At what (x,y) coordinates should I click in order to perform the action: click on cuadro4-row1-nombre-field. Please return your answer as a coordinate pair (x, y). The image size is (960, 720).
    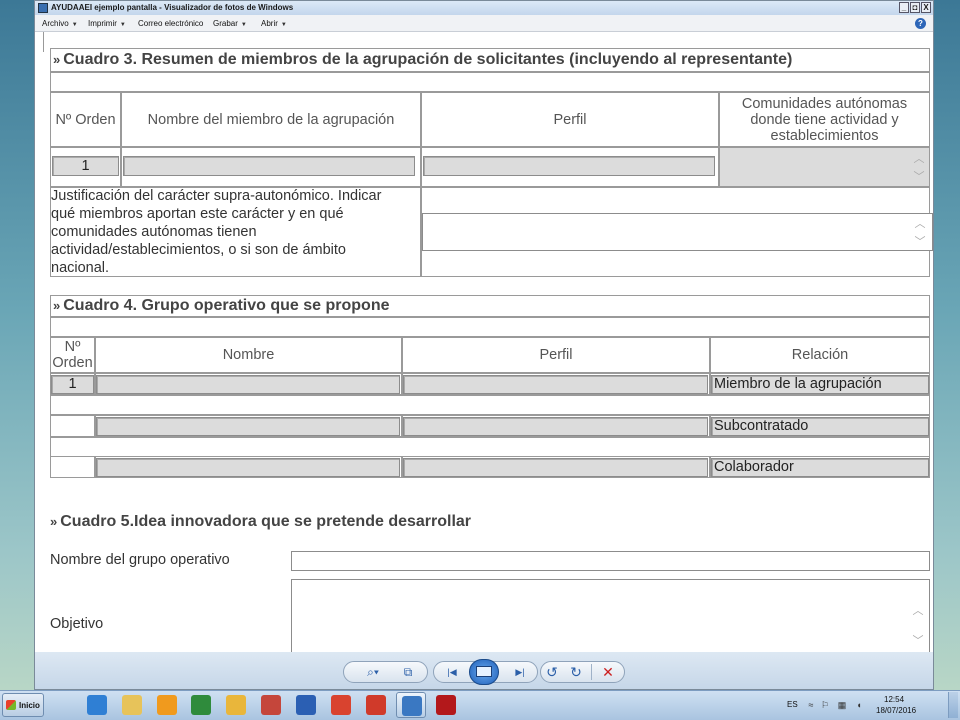
    Looking at the image, I should click on (248, 384).